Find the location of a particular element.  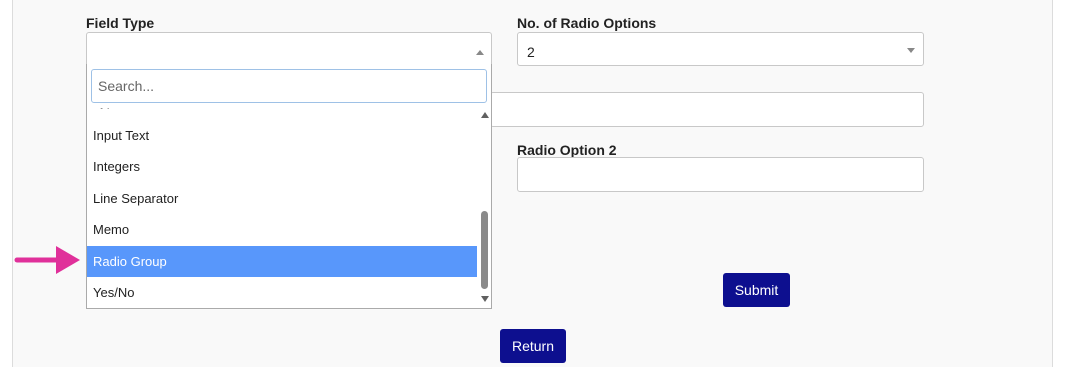

partial-option: Type is located at coordinates (107, 108).